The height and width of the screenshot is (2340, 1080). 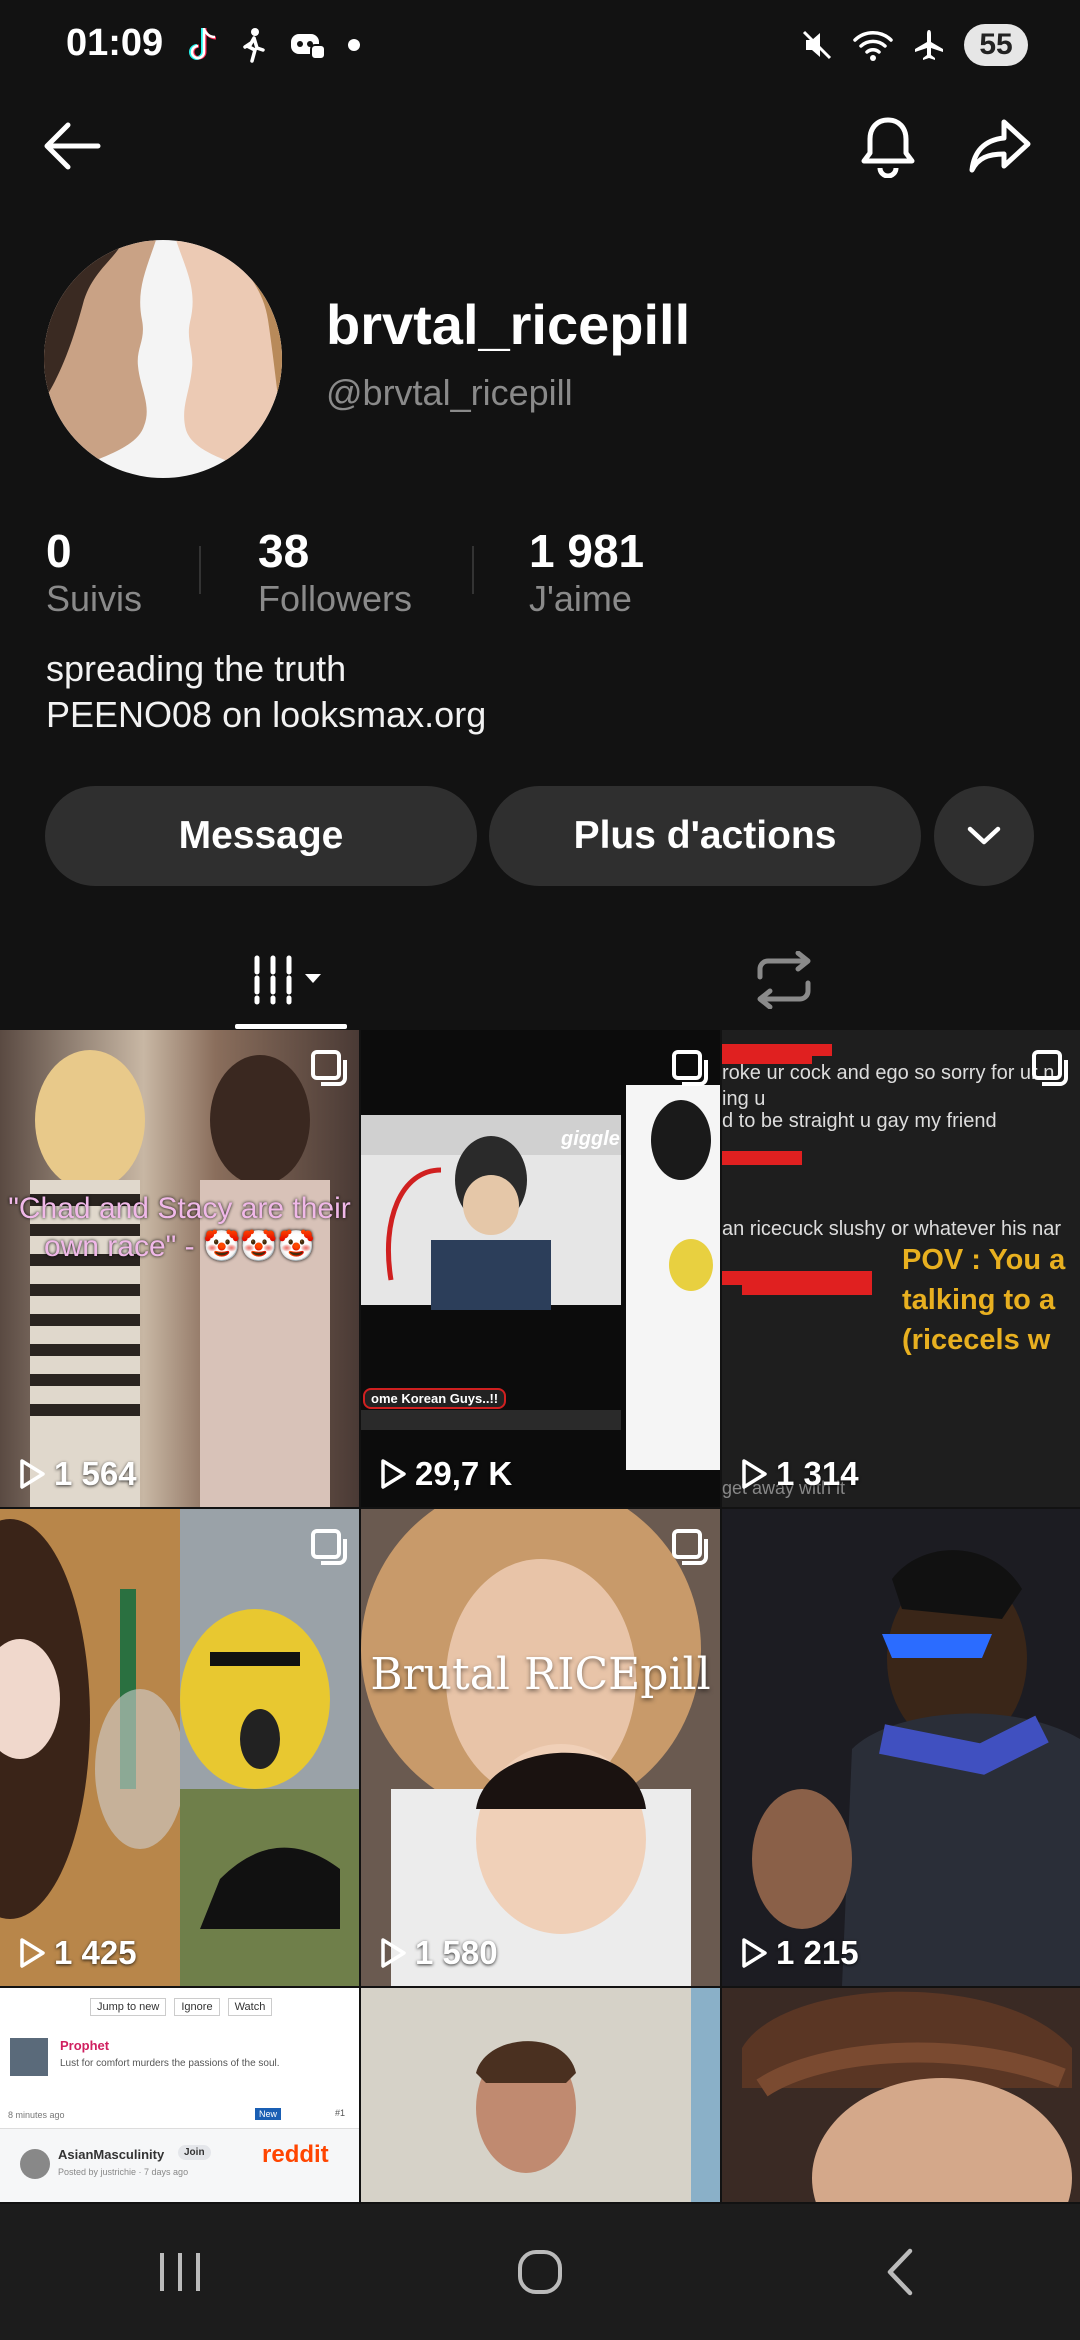 I want to click on comment-text: an ricecuck slushy or whatever his nar, so click(x=892, y=1229).